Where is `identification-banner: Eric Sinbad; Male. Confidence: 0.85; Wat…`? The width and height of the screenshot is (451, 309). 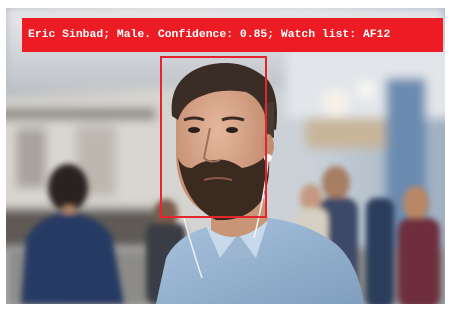 identification-banner: Eric Sinbad; Male. Confidence: 0.85; Wat… is located at coordinates (232, 35).